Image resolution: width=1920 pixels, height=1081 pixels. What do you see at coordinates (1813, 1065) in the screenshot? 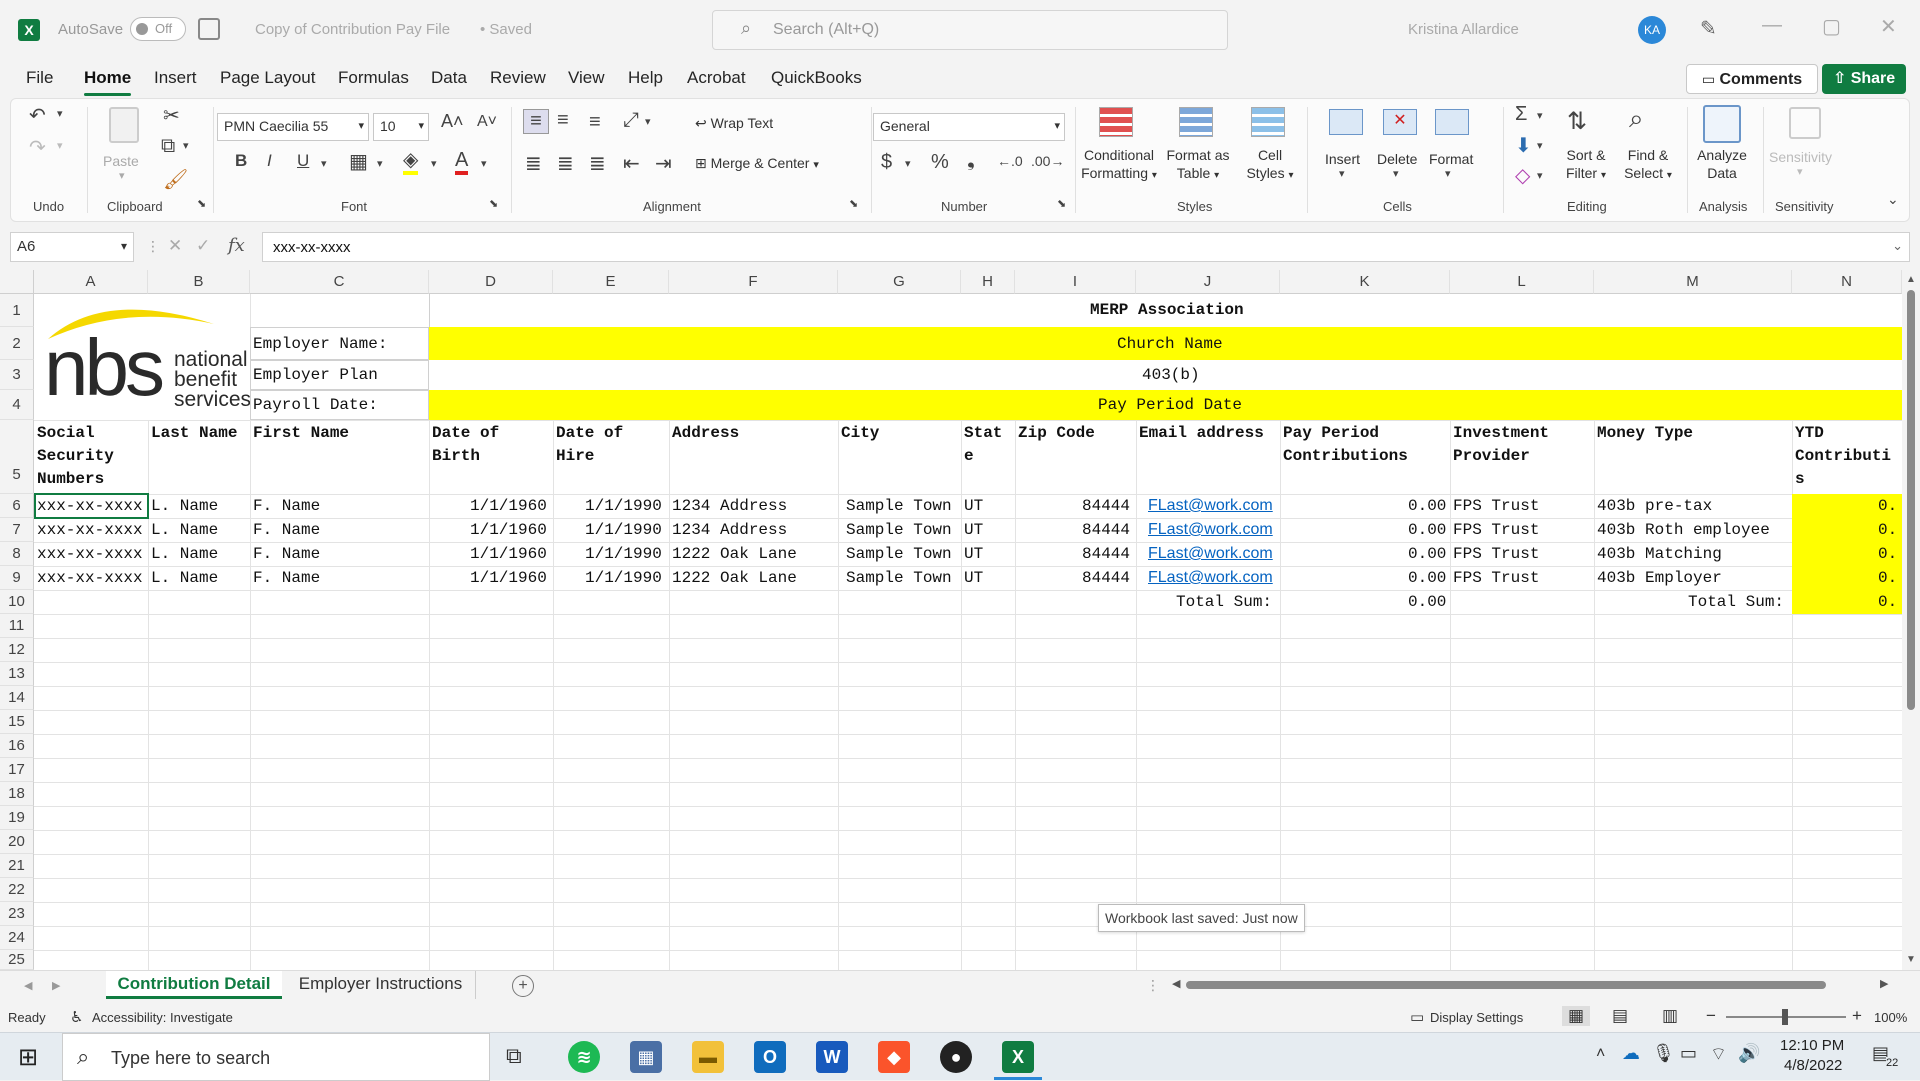
I see `clock-date: 4/8/2022` at bounding box center [1813, 1065].